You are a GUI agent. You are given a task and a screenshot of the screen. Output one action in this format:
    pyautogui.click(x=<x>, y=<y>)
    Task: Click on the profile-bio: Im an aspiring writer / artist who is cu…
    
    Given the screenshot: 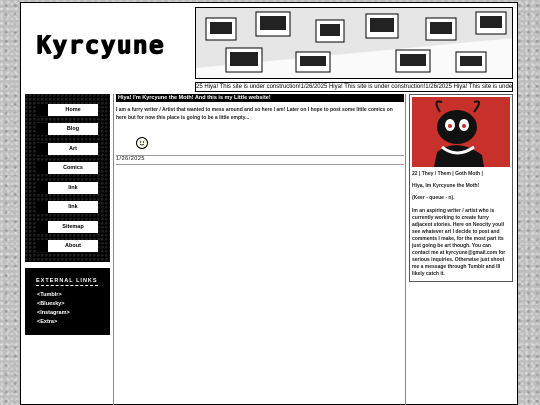 What is the action you would take?
    pyautogui.click(x=459, y=242)
    